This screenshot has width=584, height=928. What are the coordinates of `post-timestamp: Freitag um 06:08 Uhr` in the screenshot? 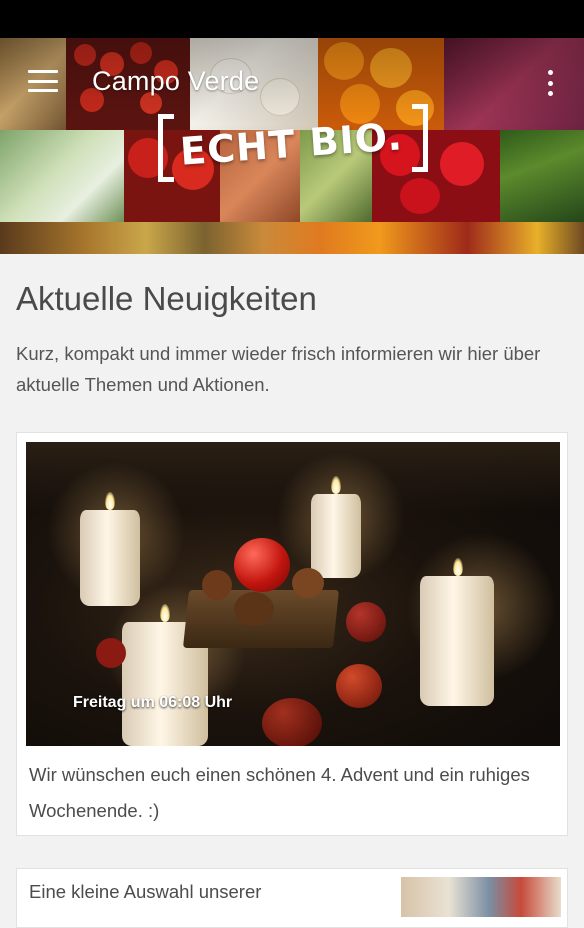 It's located at (153, 702).